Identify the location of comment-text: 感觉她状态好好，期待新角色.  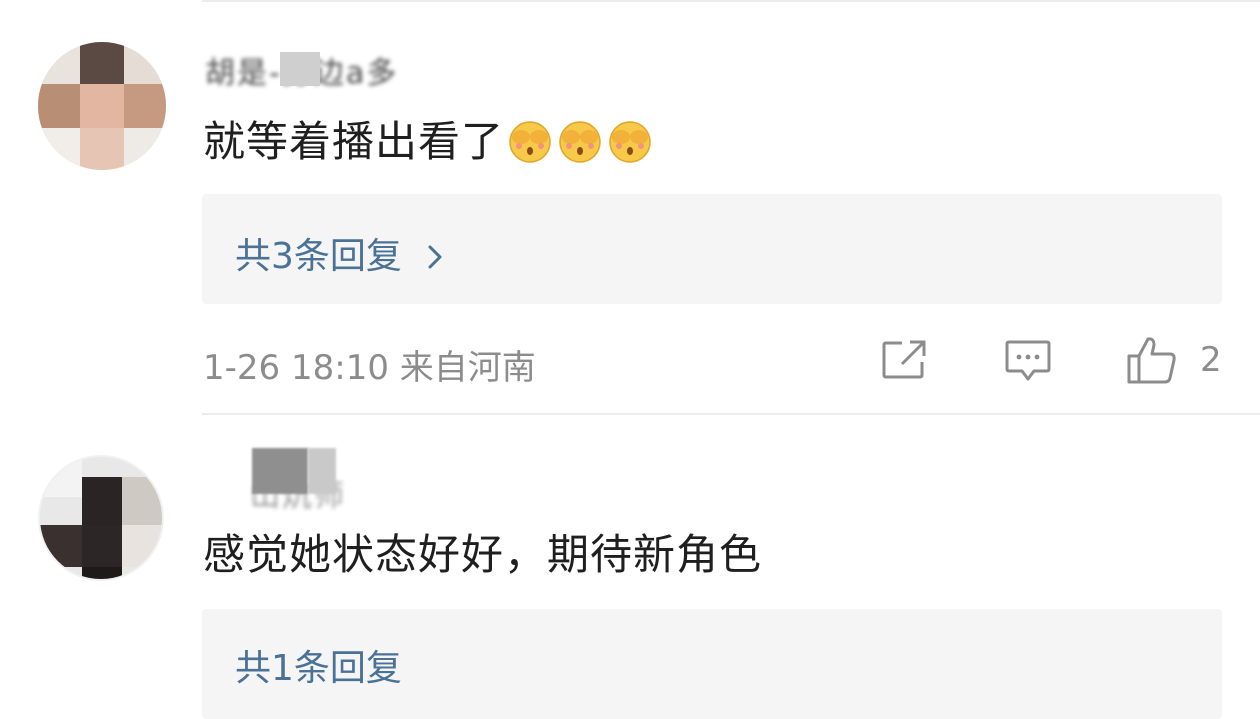
(483, 554).